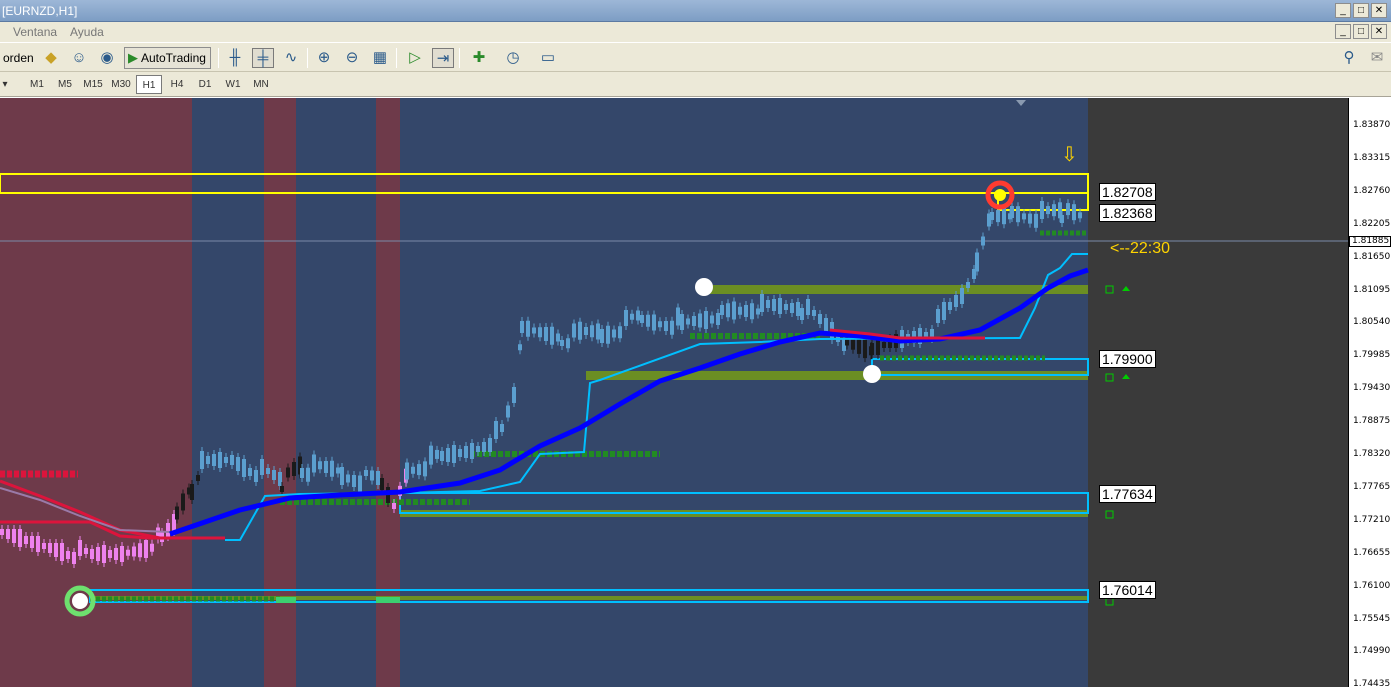 The height and width of the screenshot is (687, 1391). I want to click on tf-mn: MN, so click(261, 84).